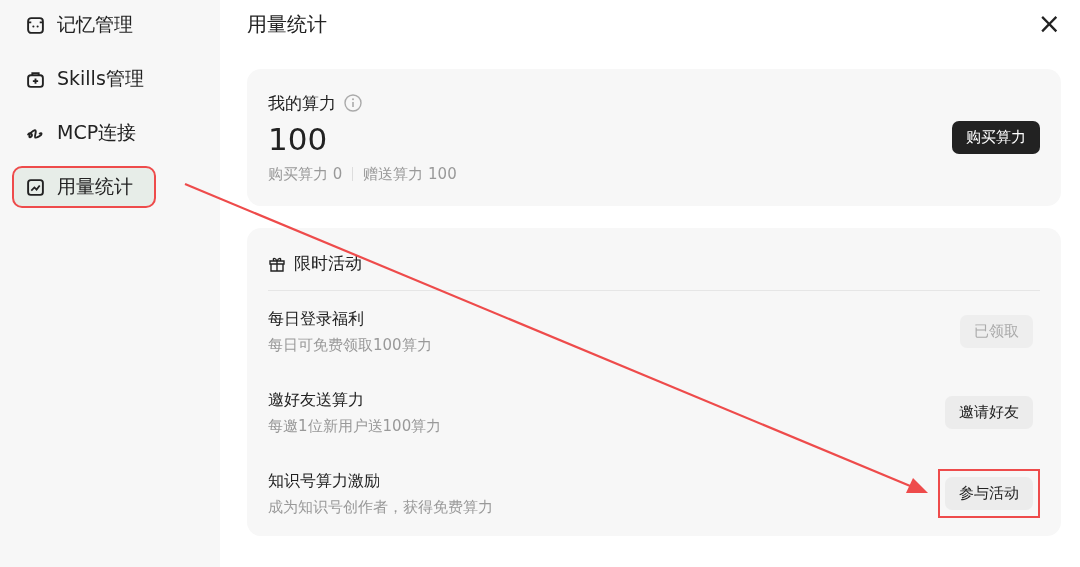 This screenshot has width=1080, height=567. Describe the element at coordinates (35, 25) in the screenshot. I see `face-icon` at that location.